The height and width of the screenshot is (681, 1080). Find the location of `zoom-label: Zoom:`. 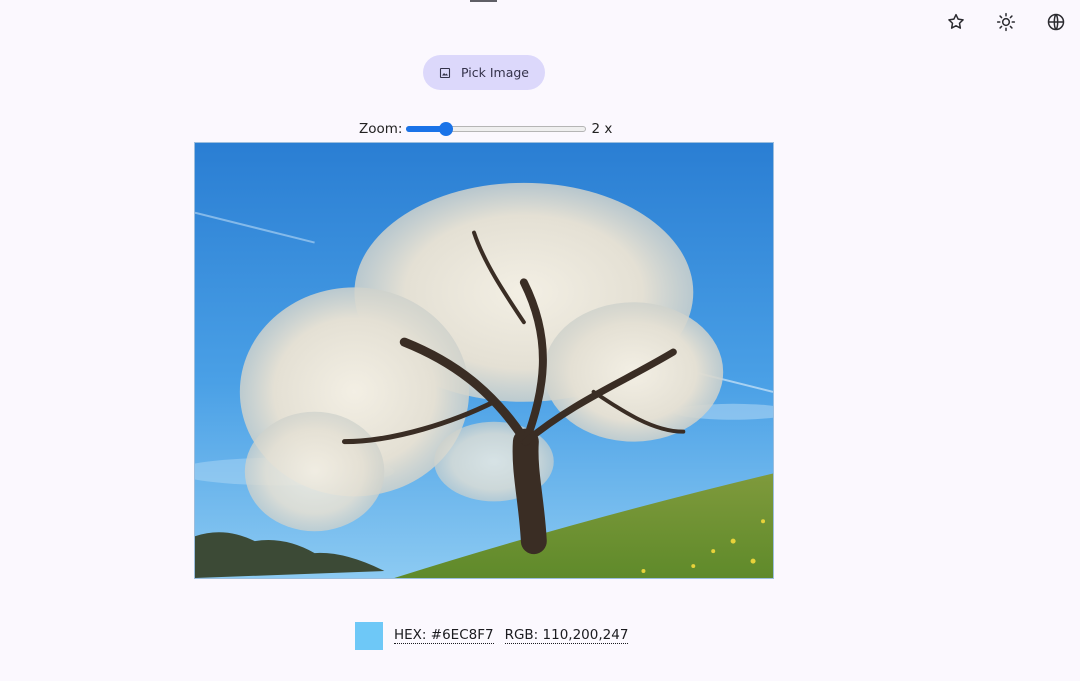

zoom-label: Zoom: is located at coordinates (381, 129).